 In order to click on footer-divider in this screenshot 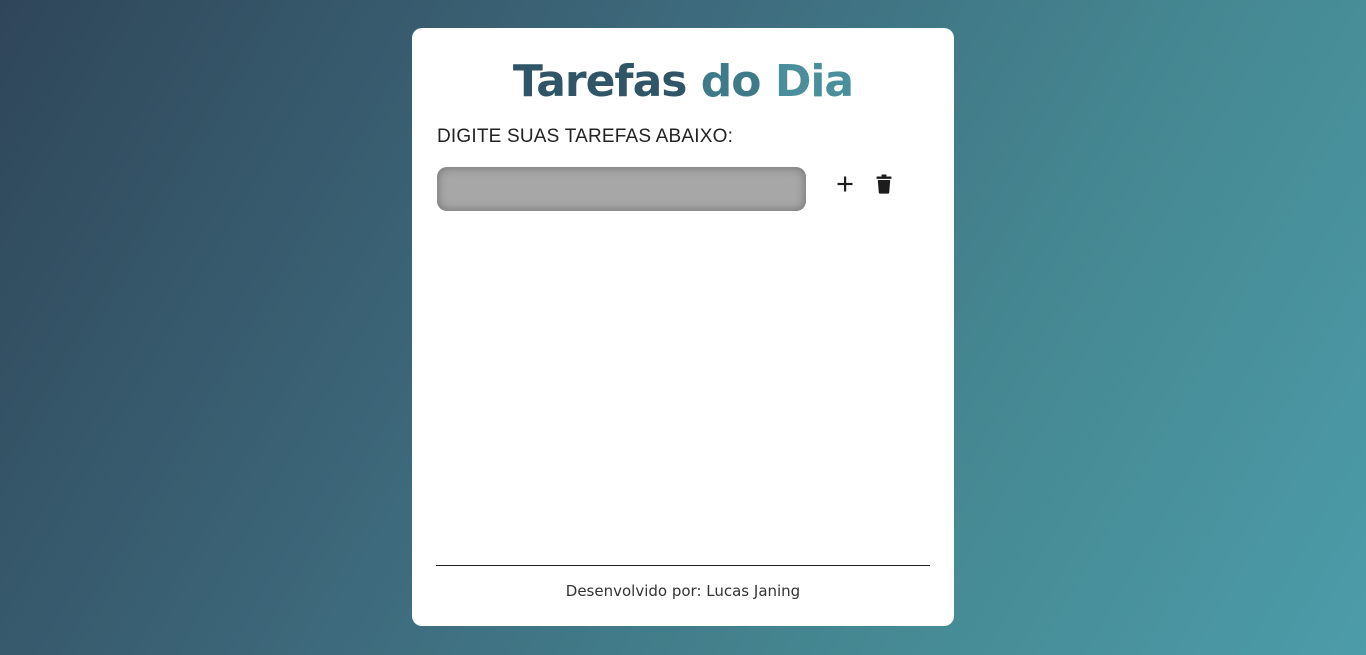, I will do `click(683, 565)`.